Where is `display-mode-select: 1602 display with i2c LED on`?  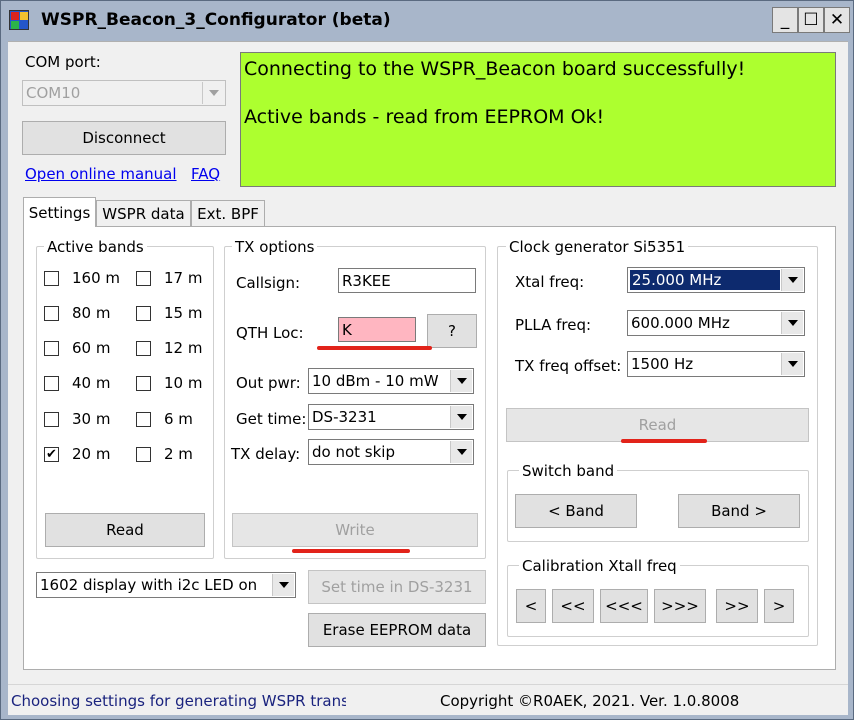
display-mode-select: 1602 display with i2c LED on is located at coordinates (166, 585).